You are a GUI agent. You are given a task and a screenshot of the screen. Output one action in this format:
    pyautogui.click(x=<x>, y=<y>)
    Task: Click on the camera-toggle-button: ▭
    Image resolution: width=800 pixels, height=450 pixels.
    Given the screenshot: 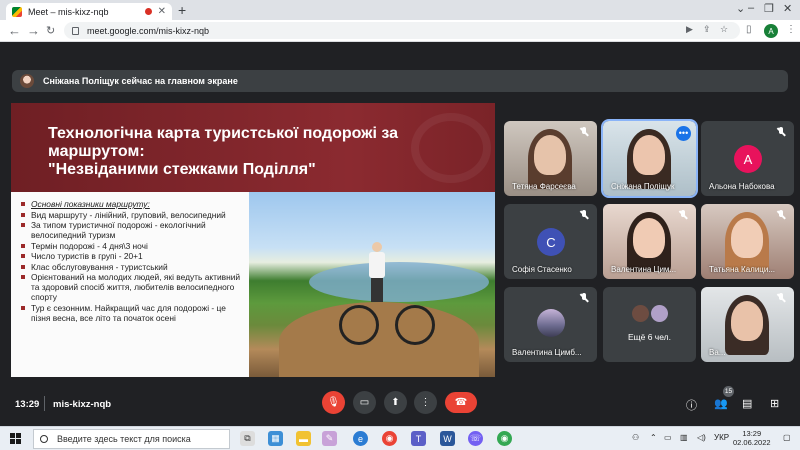 What is the action you would take?
    pyautogui.click(x=364, y=402)
    